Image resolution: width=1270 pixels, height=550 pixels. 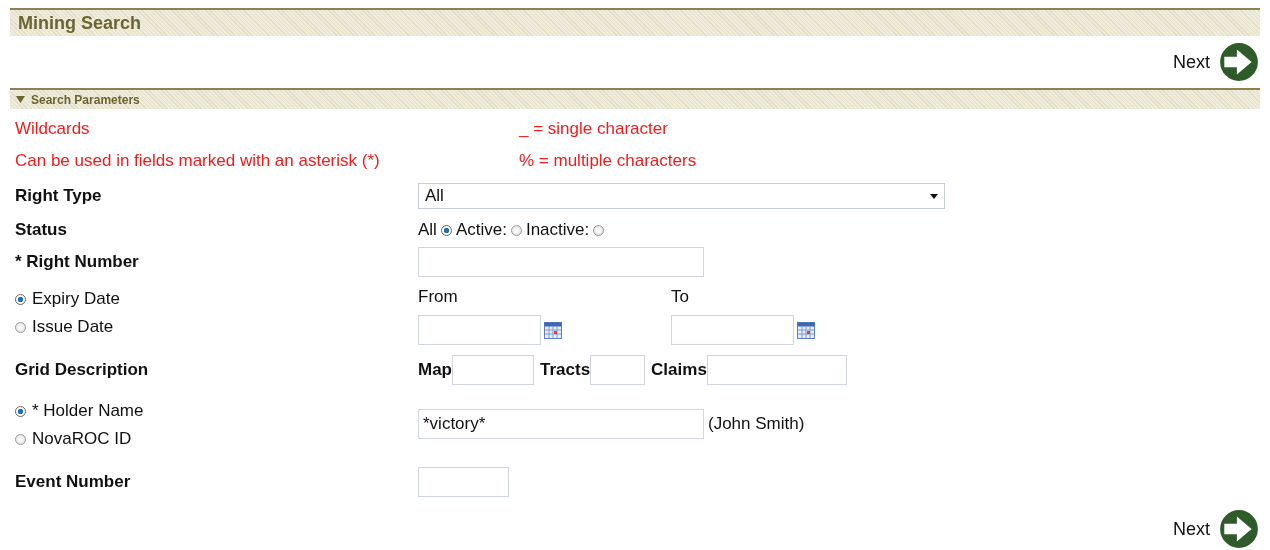 I want to click on wildcard-rule: _ = single character, so click(x=594, y=129).